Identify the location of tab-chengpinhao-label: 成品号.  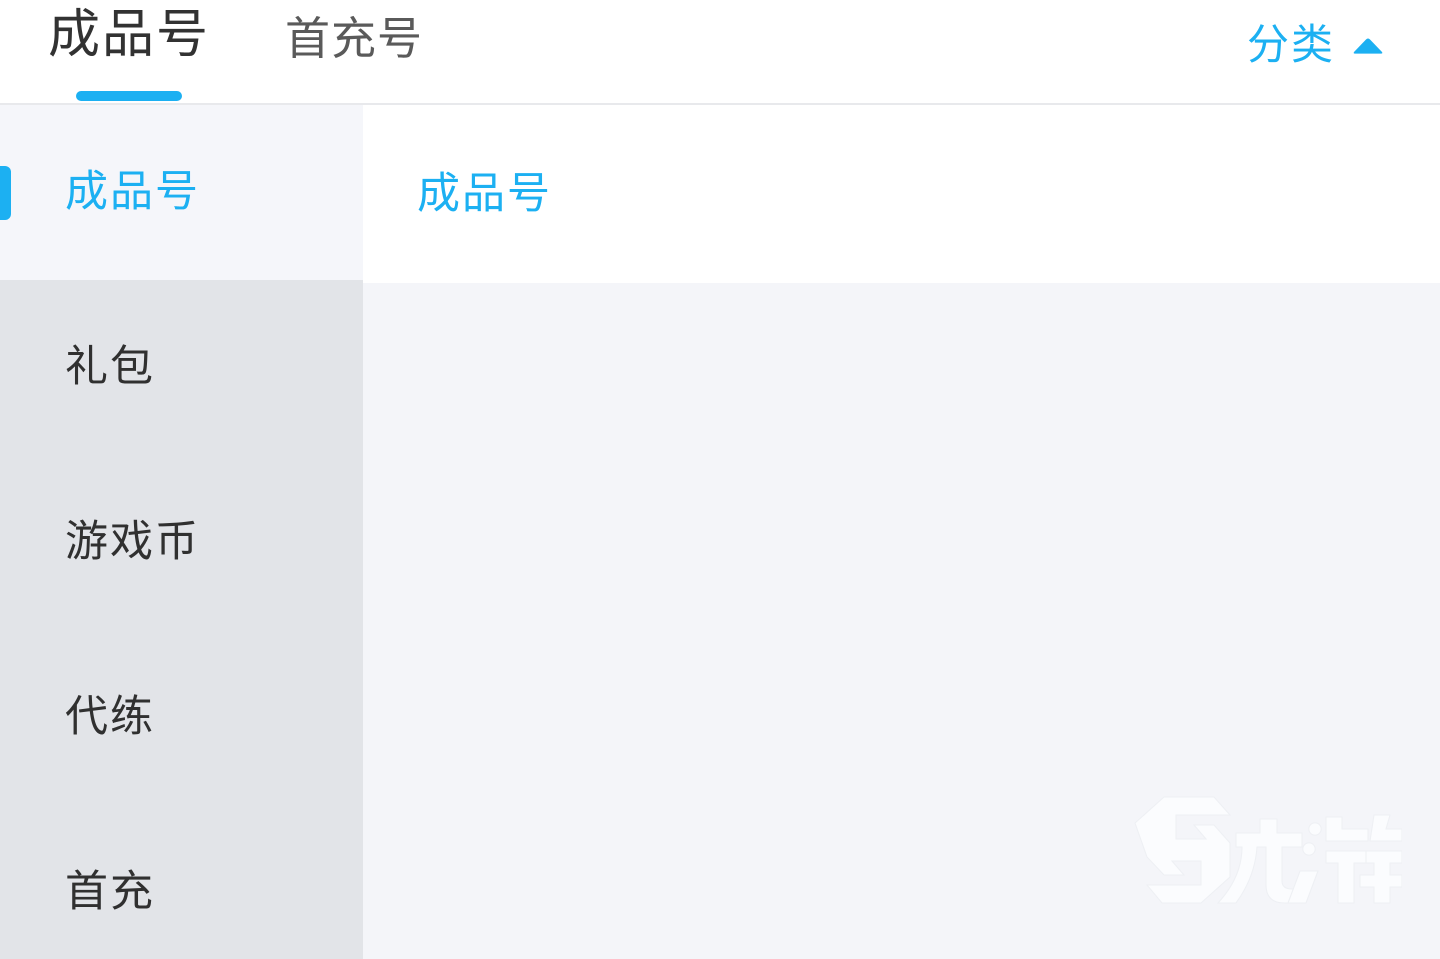
(129, 35).